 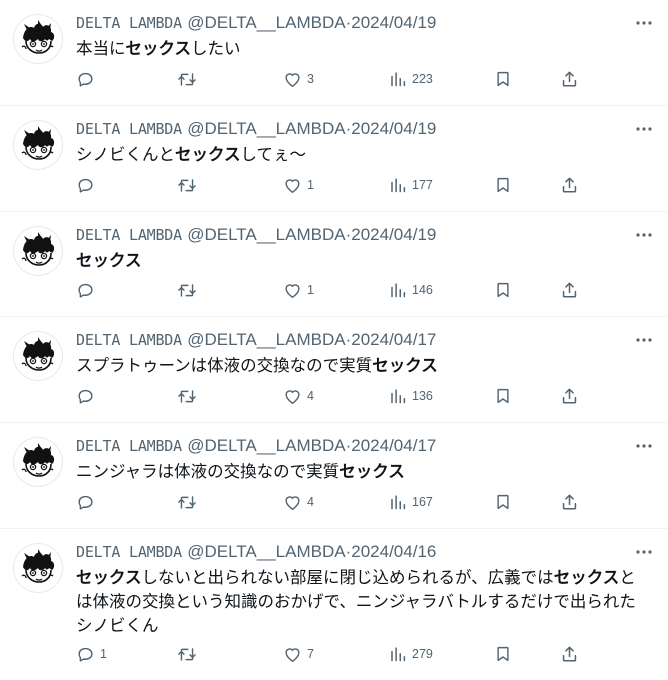 What do you see at coordinates (347, 577) in the screenshot?
I see `tweet-text-part: しないと出られない部屋に閉じ込められるが、広義では` at bounding box center [347, 577].